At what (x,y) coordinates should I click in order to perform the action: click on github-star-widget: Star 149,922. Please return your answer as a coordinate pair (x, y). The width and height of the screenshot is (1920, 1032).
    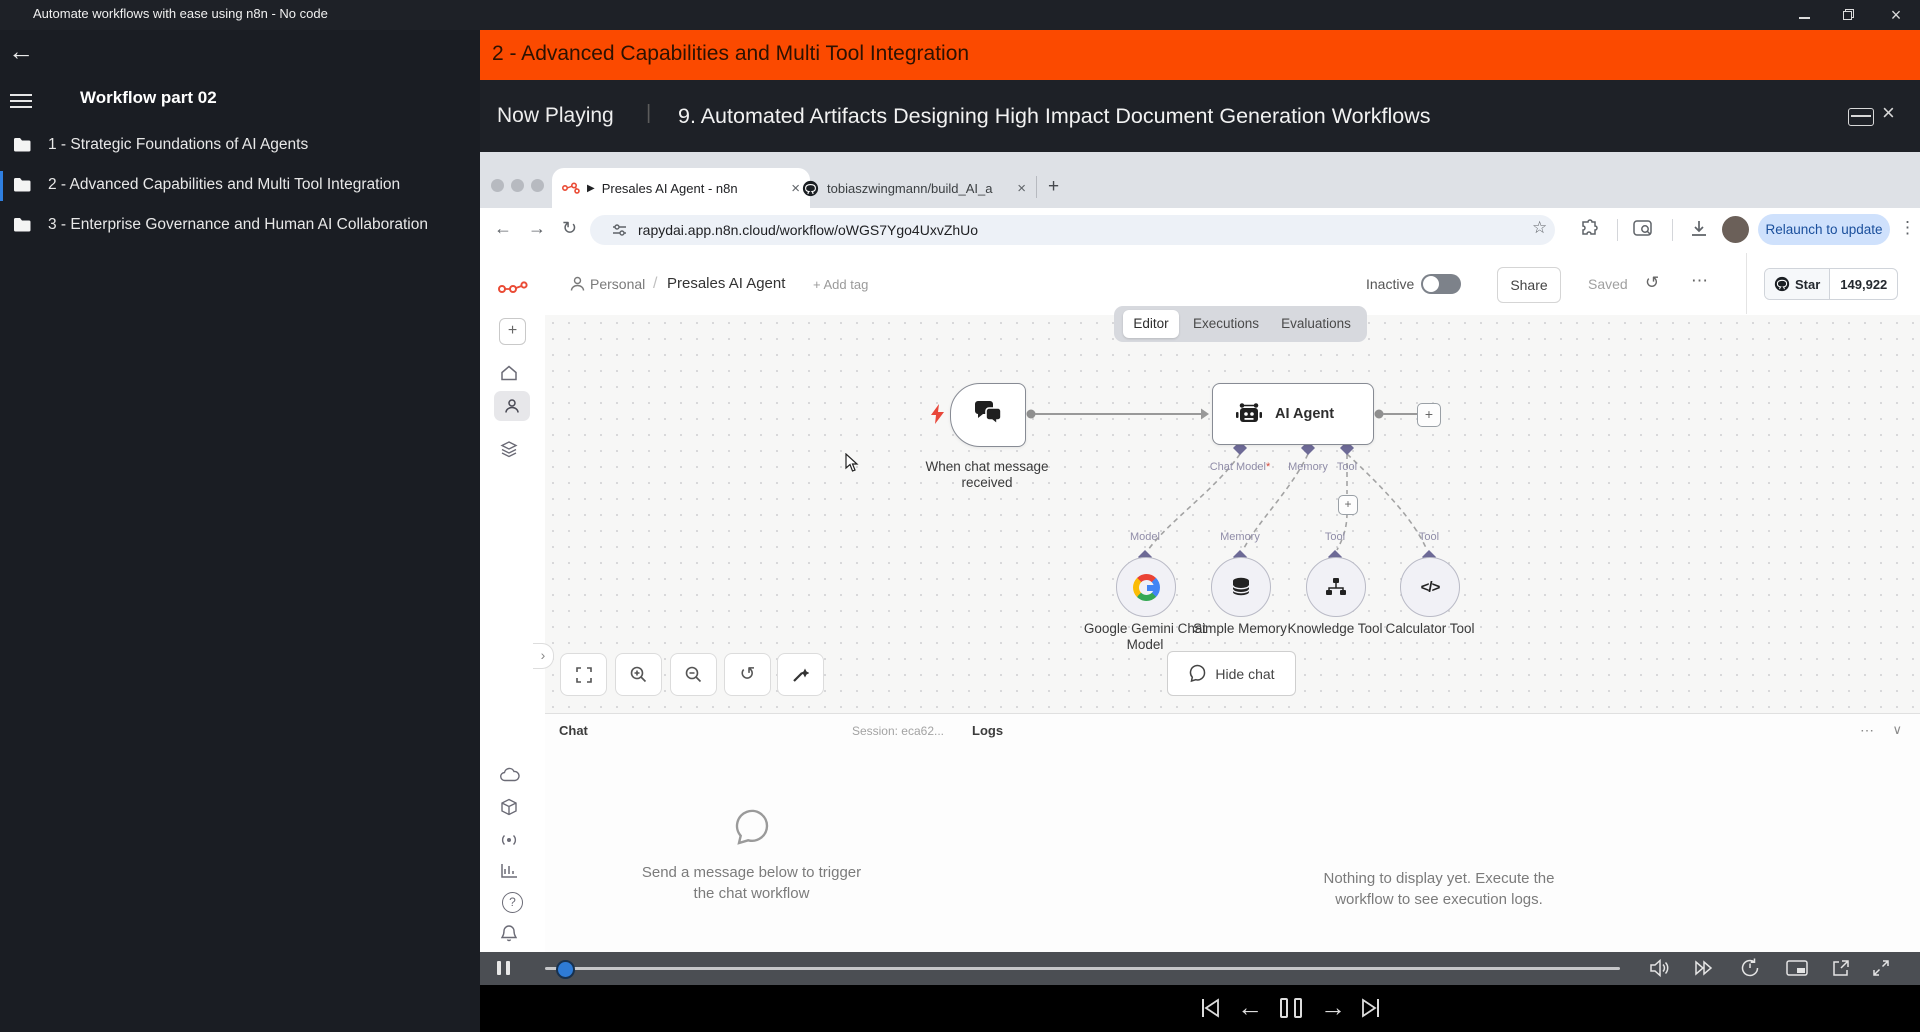
    Looking at the image, I should click on (1831, 284).